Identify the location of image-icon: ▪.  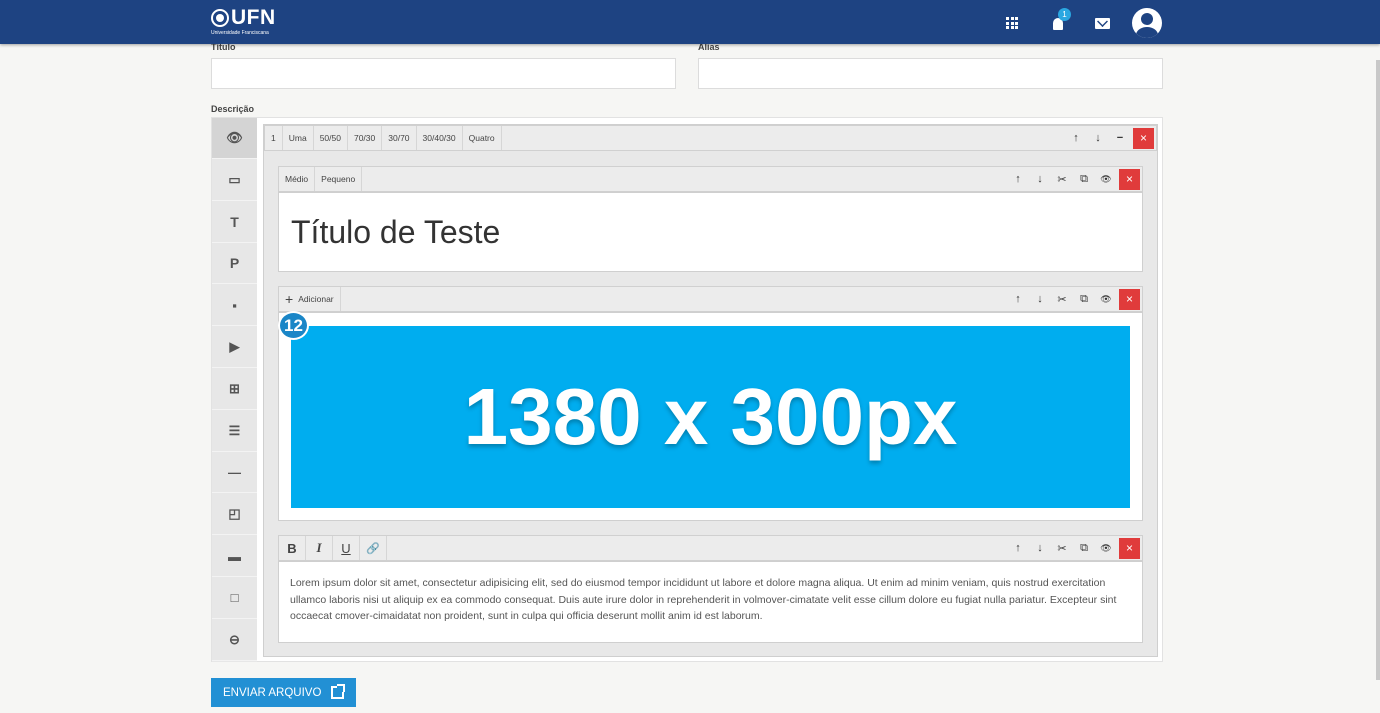
(234, 305).